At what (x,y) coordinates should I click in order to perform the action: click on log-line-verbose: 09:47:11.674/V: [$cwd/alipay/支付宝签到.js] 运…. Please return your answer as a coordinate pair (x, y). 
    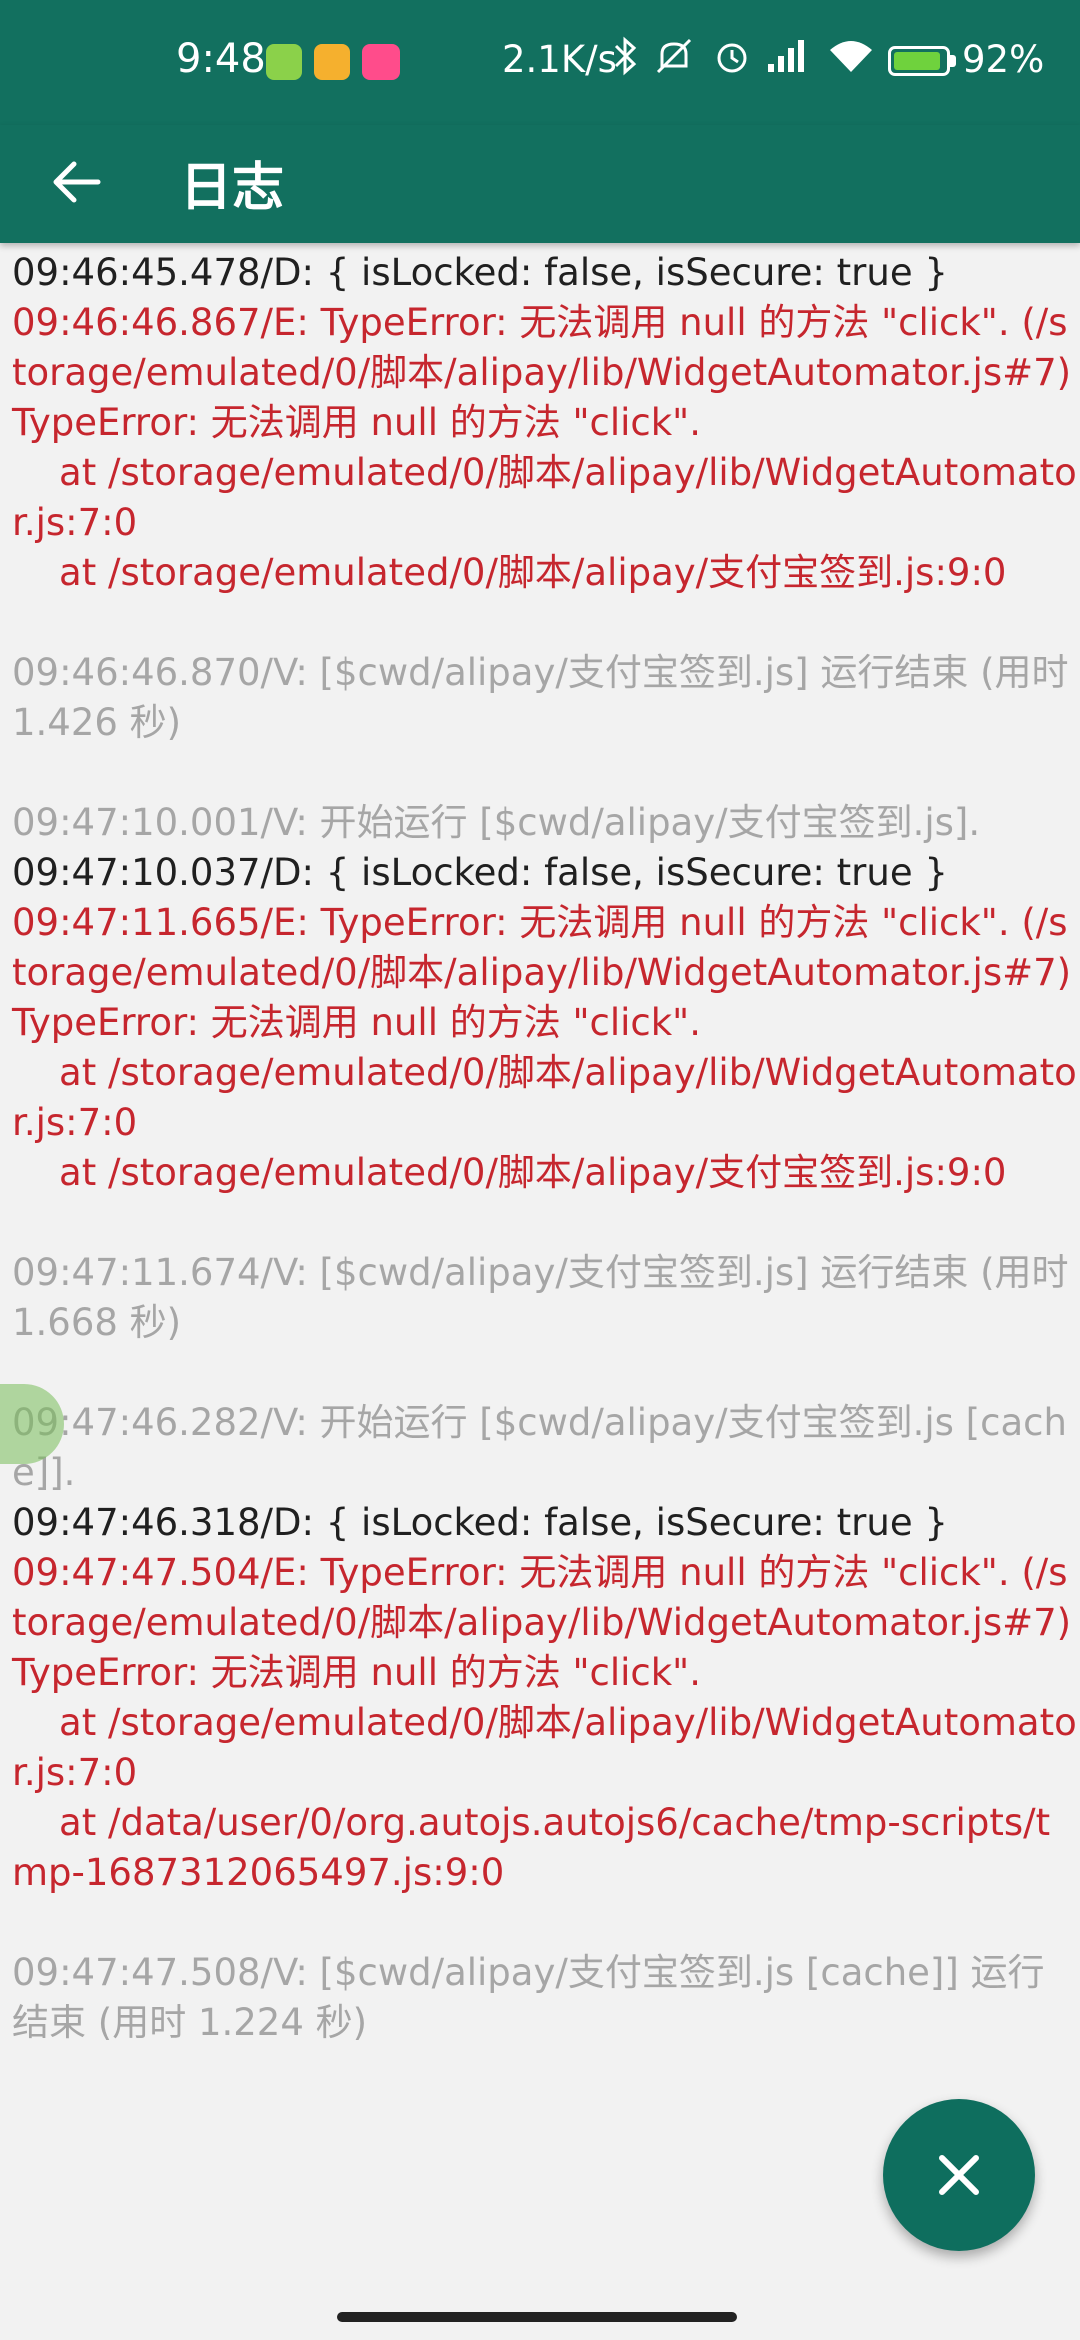
    Looking at the image, I should click on (546, 1297).